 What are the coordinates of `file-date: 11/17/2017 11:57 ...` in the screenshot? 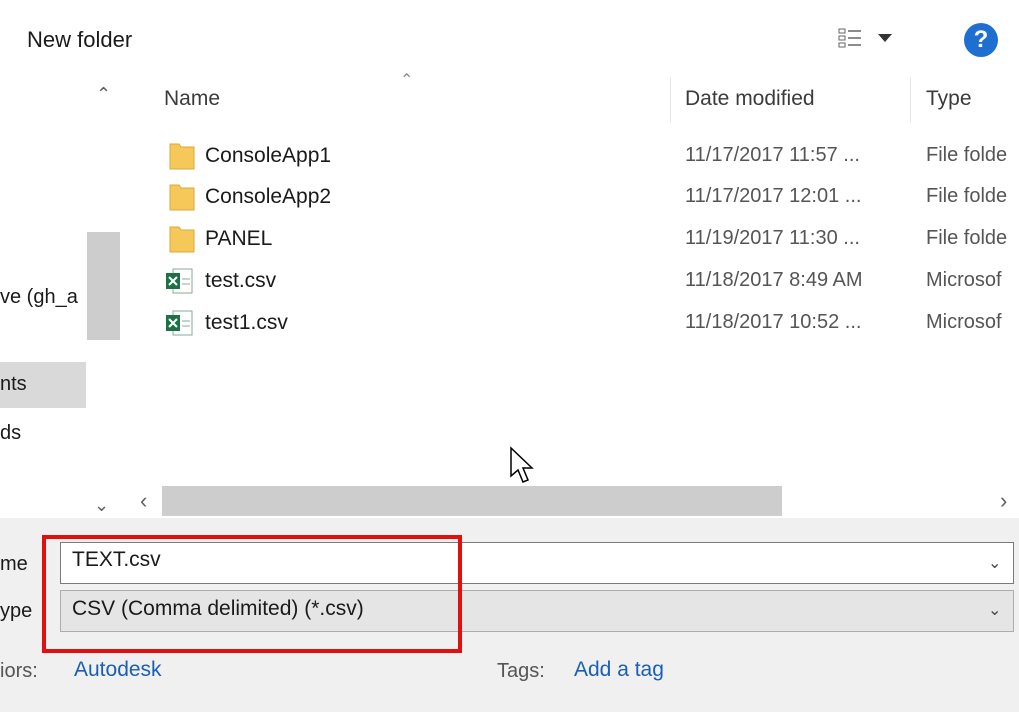 It's located at (772, 155).